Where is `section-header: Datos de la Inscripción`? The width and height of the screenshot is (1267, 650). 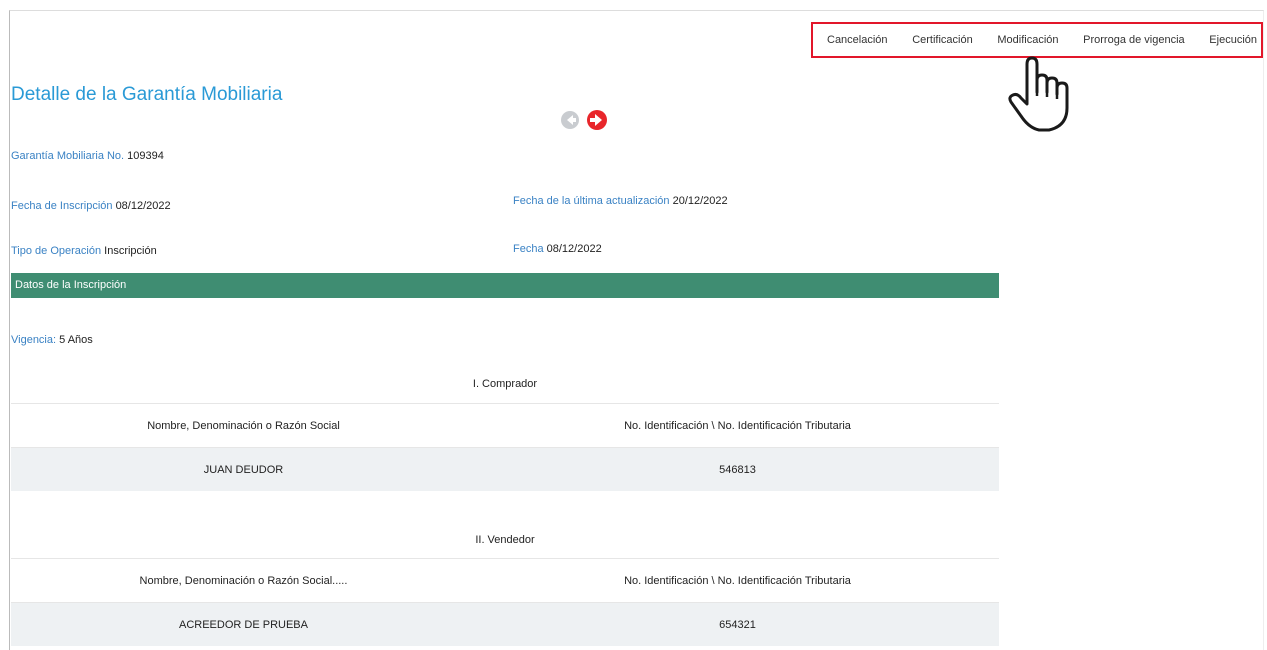
section-header: Datos de la Inscripción is located at coordinates (505, 285).